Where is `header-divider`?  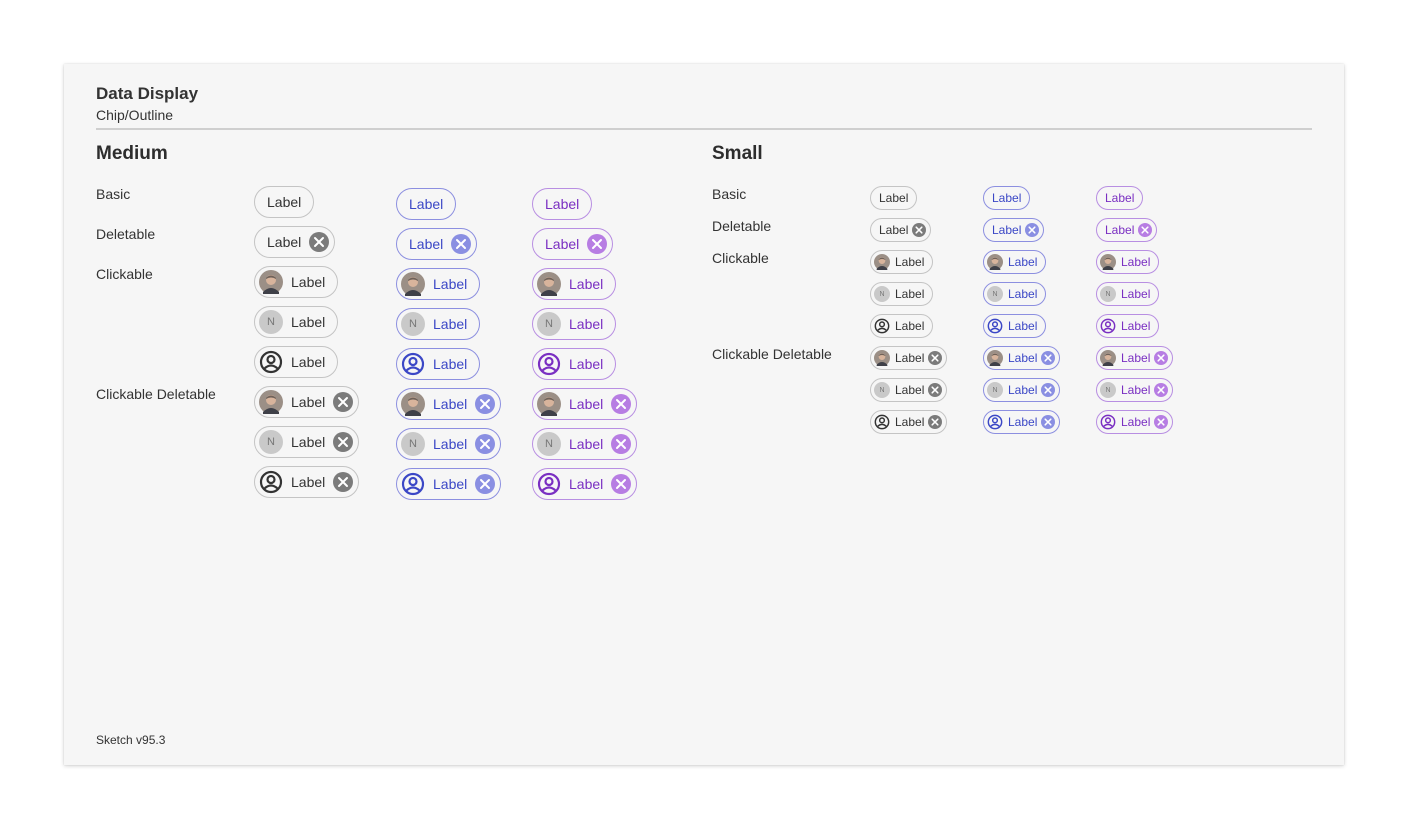 header-divider is located at coordinates (704, 129).